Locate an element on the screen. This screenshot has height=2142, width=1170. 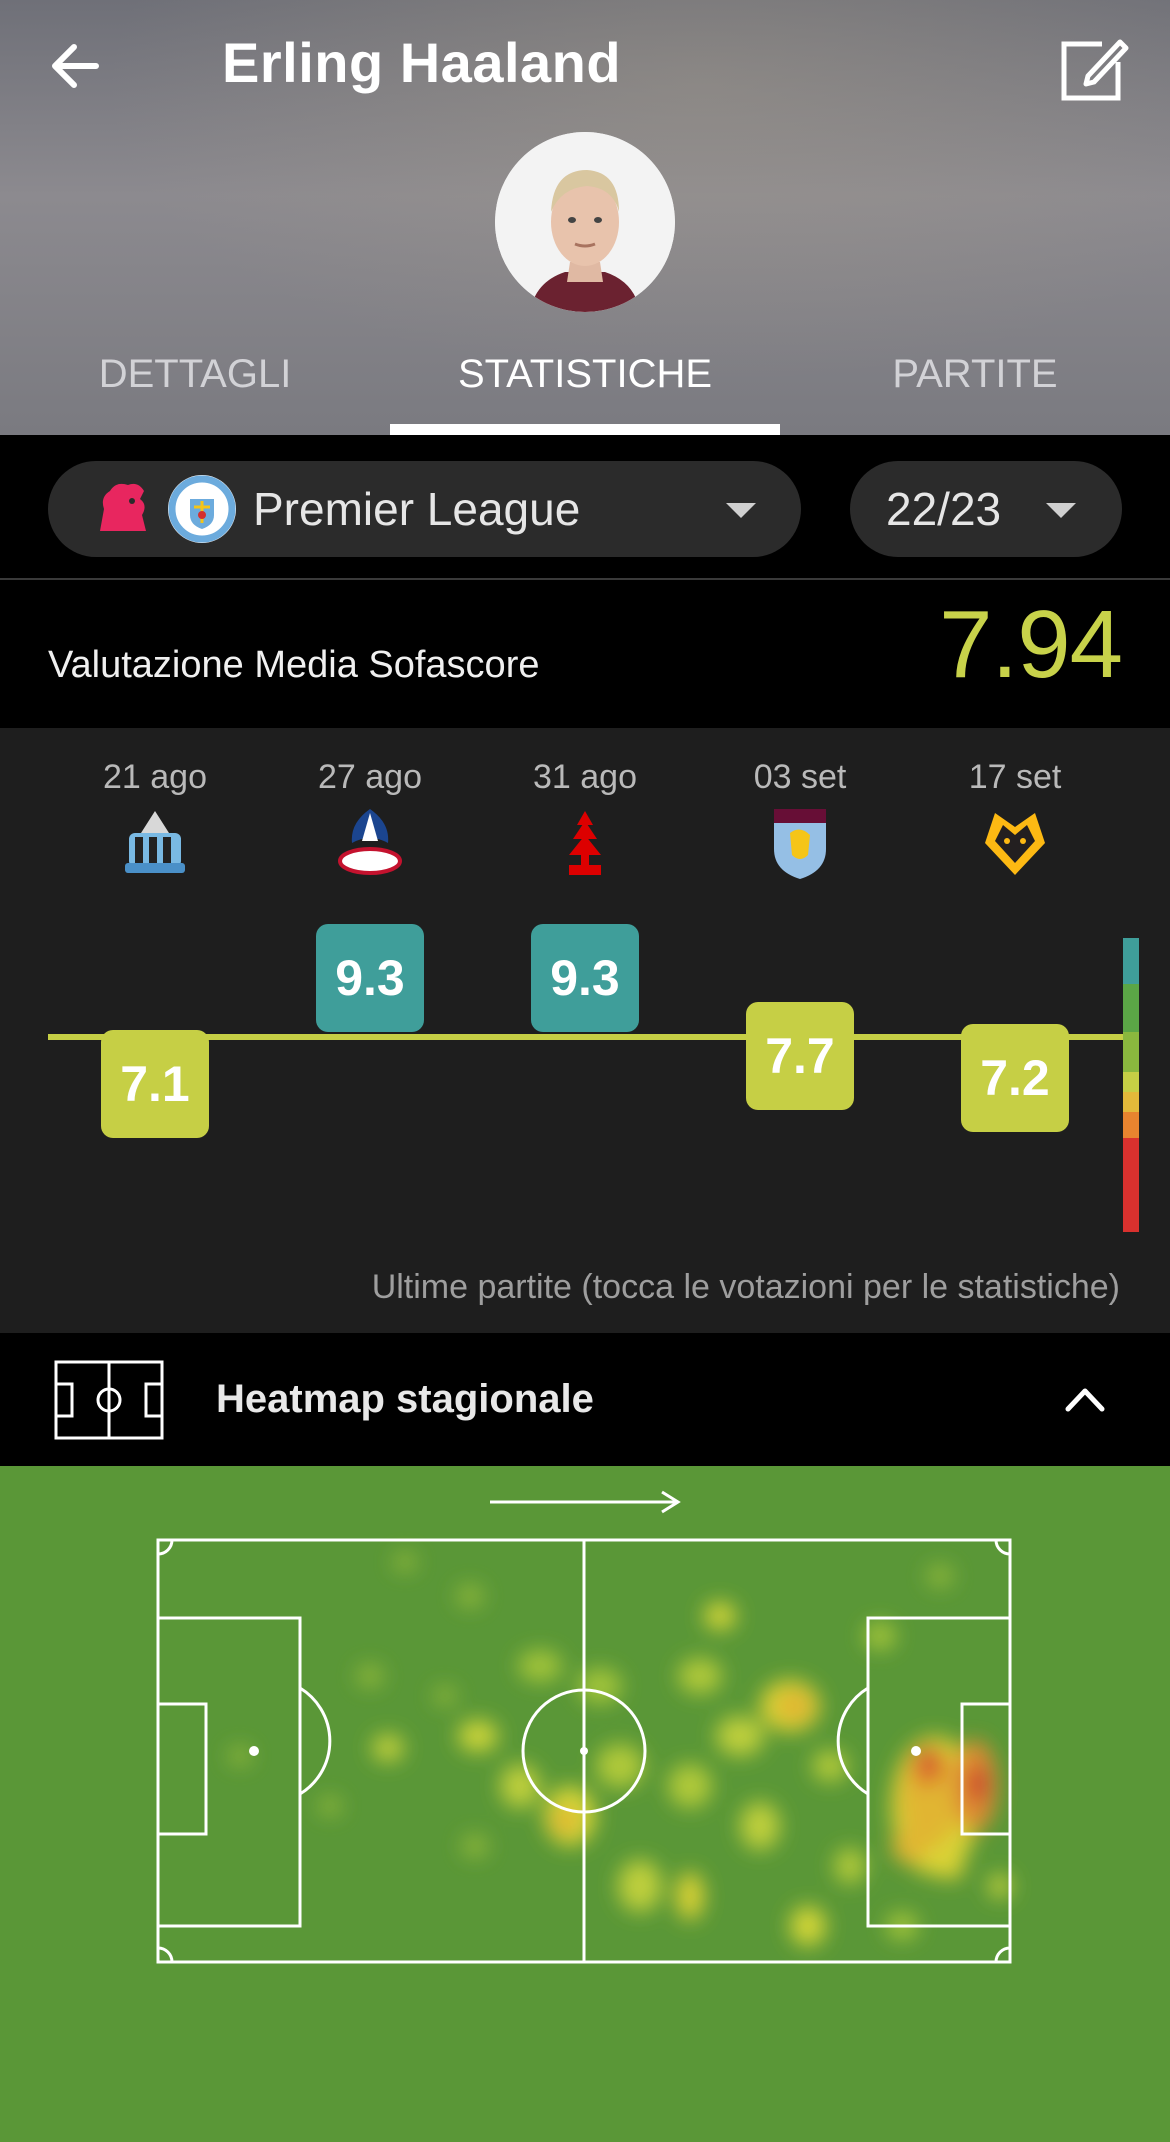
competition-label: Premier League is located at coordinates (417, 509).